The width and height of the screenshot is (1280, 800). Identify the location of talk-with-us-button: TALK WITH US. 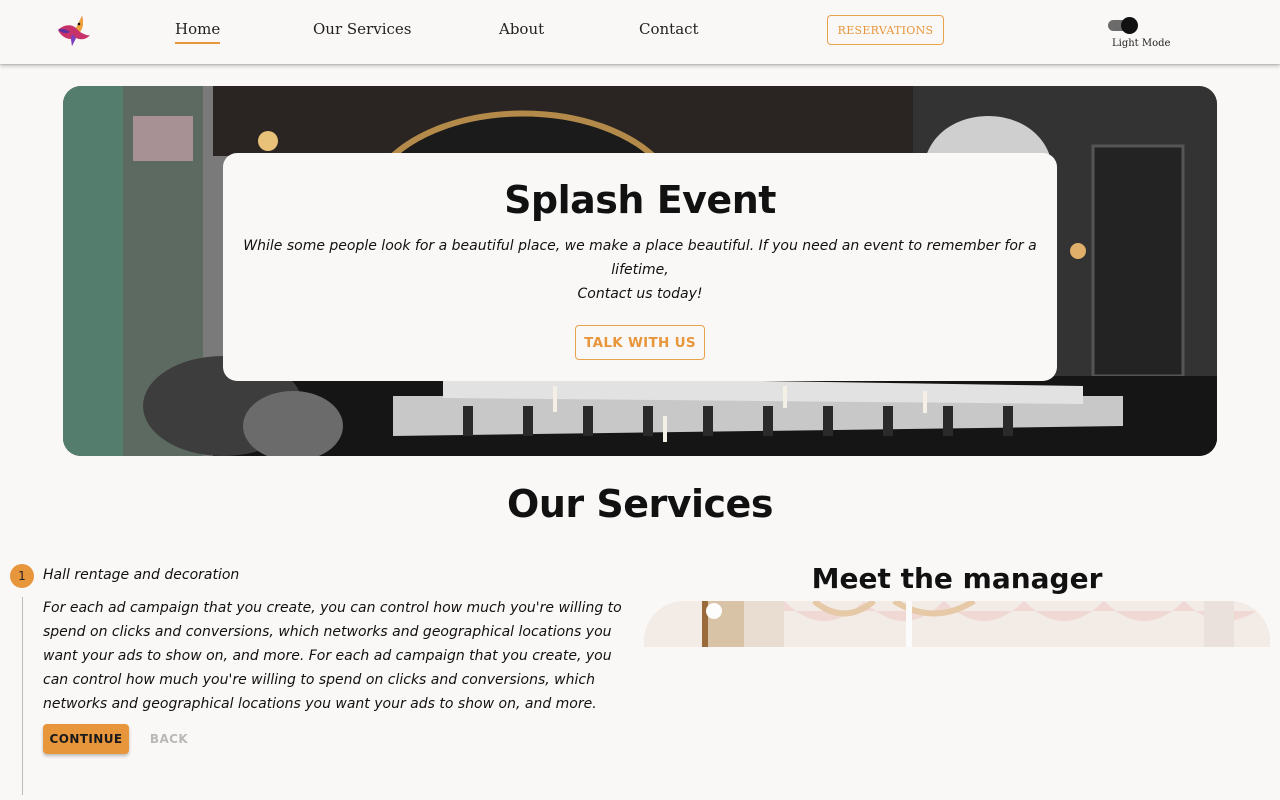
(640, 342).